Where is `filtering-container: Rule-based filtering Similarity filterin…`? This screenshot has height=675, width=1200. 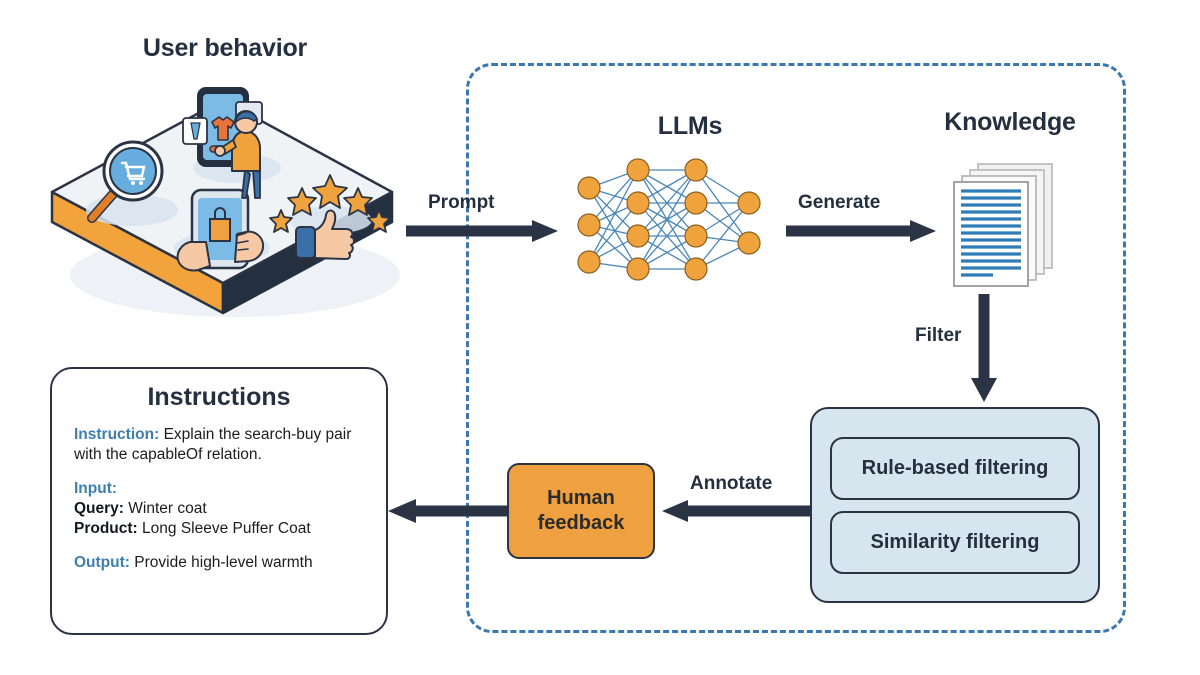 filtering-container: Rule-based filtering Similarity filterin… is located at coordinates (955, 505).